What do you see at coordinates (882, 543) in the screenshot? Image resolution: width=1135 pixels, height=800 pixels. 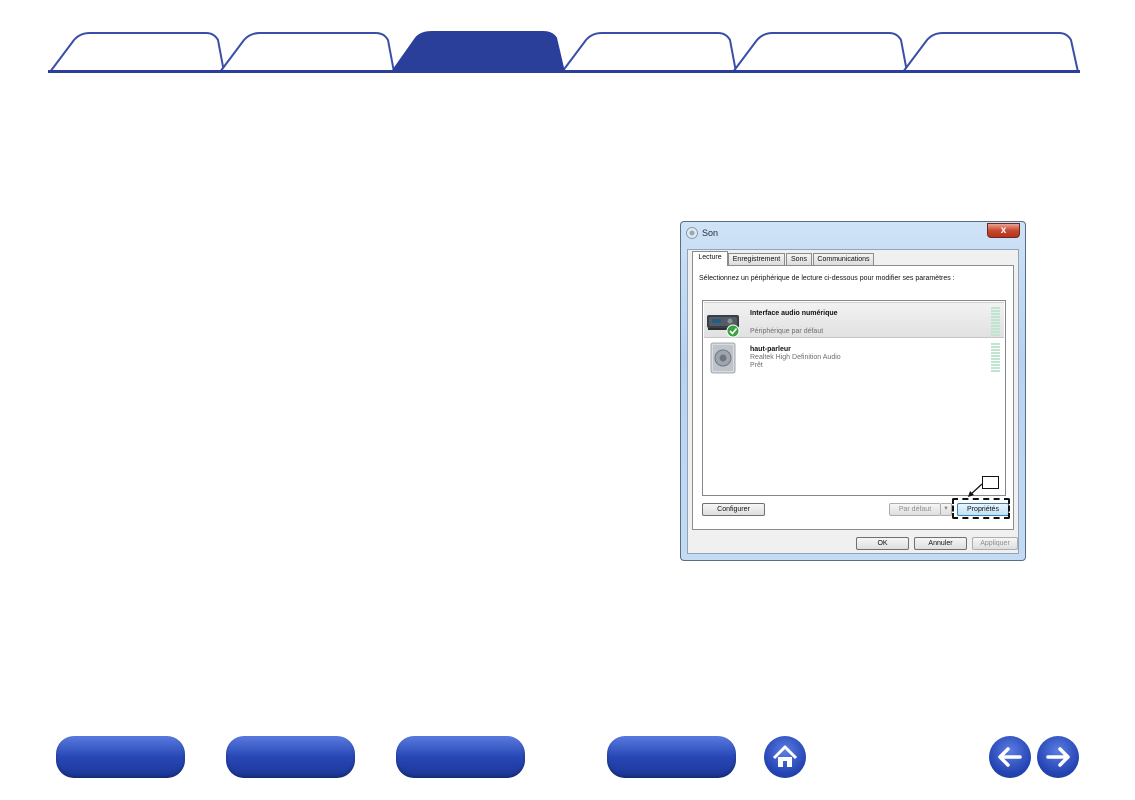 I see `ok-button: OK` at bounding box center [882, 543].